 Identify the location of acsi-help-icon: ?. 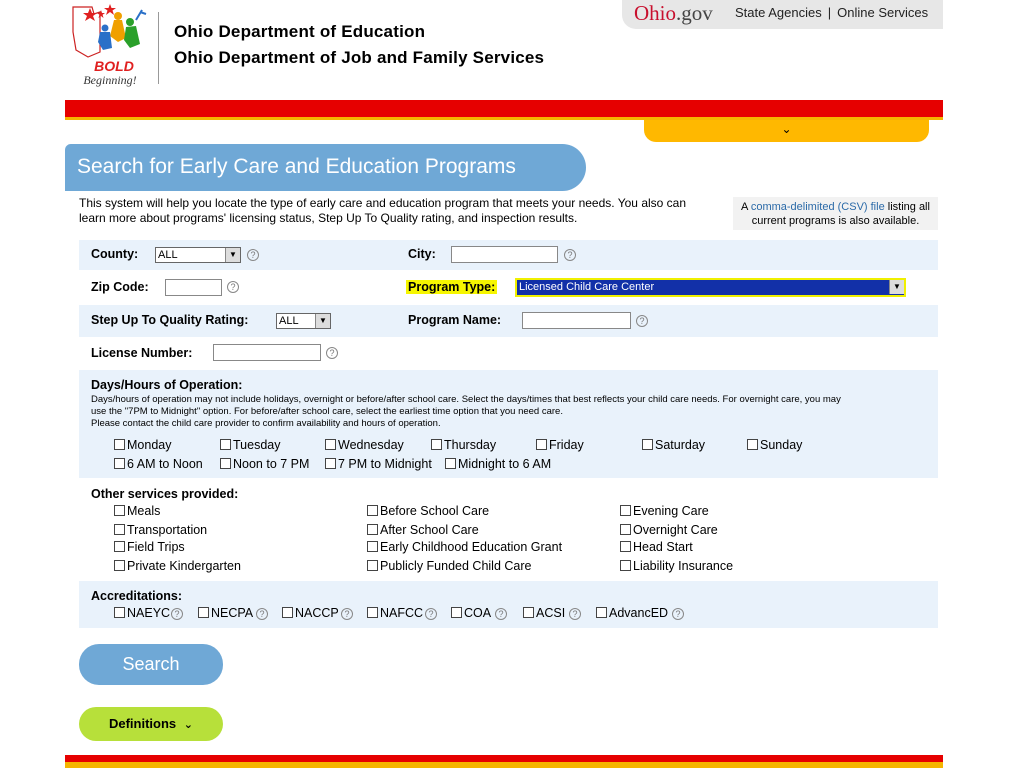
(575, 614).